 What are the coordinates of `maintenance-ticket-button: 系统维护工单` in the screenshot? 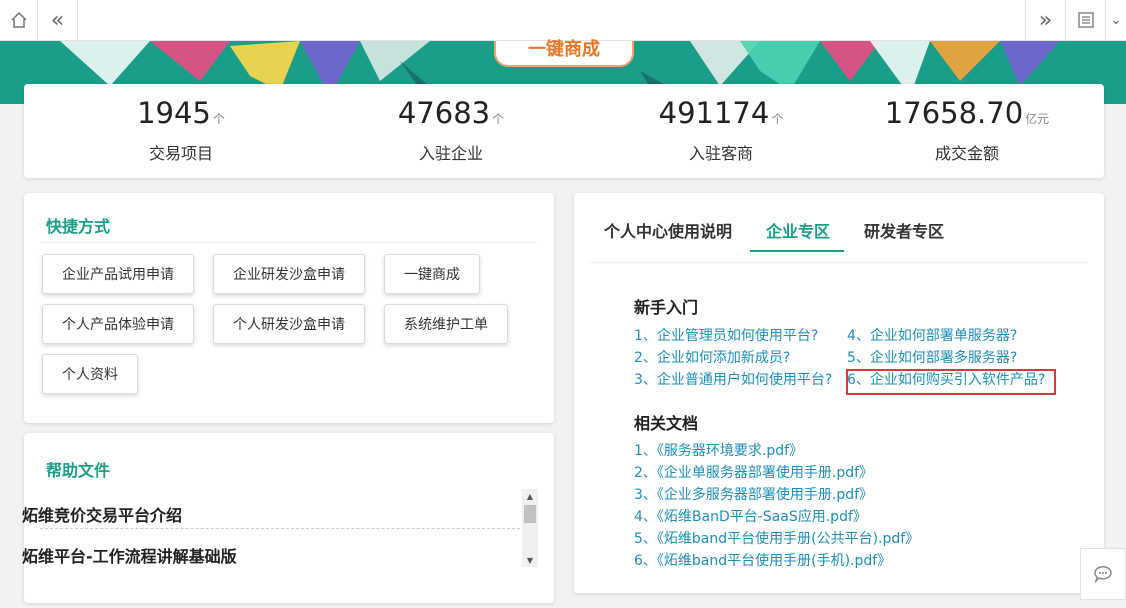 It's located at (446, 324).